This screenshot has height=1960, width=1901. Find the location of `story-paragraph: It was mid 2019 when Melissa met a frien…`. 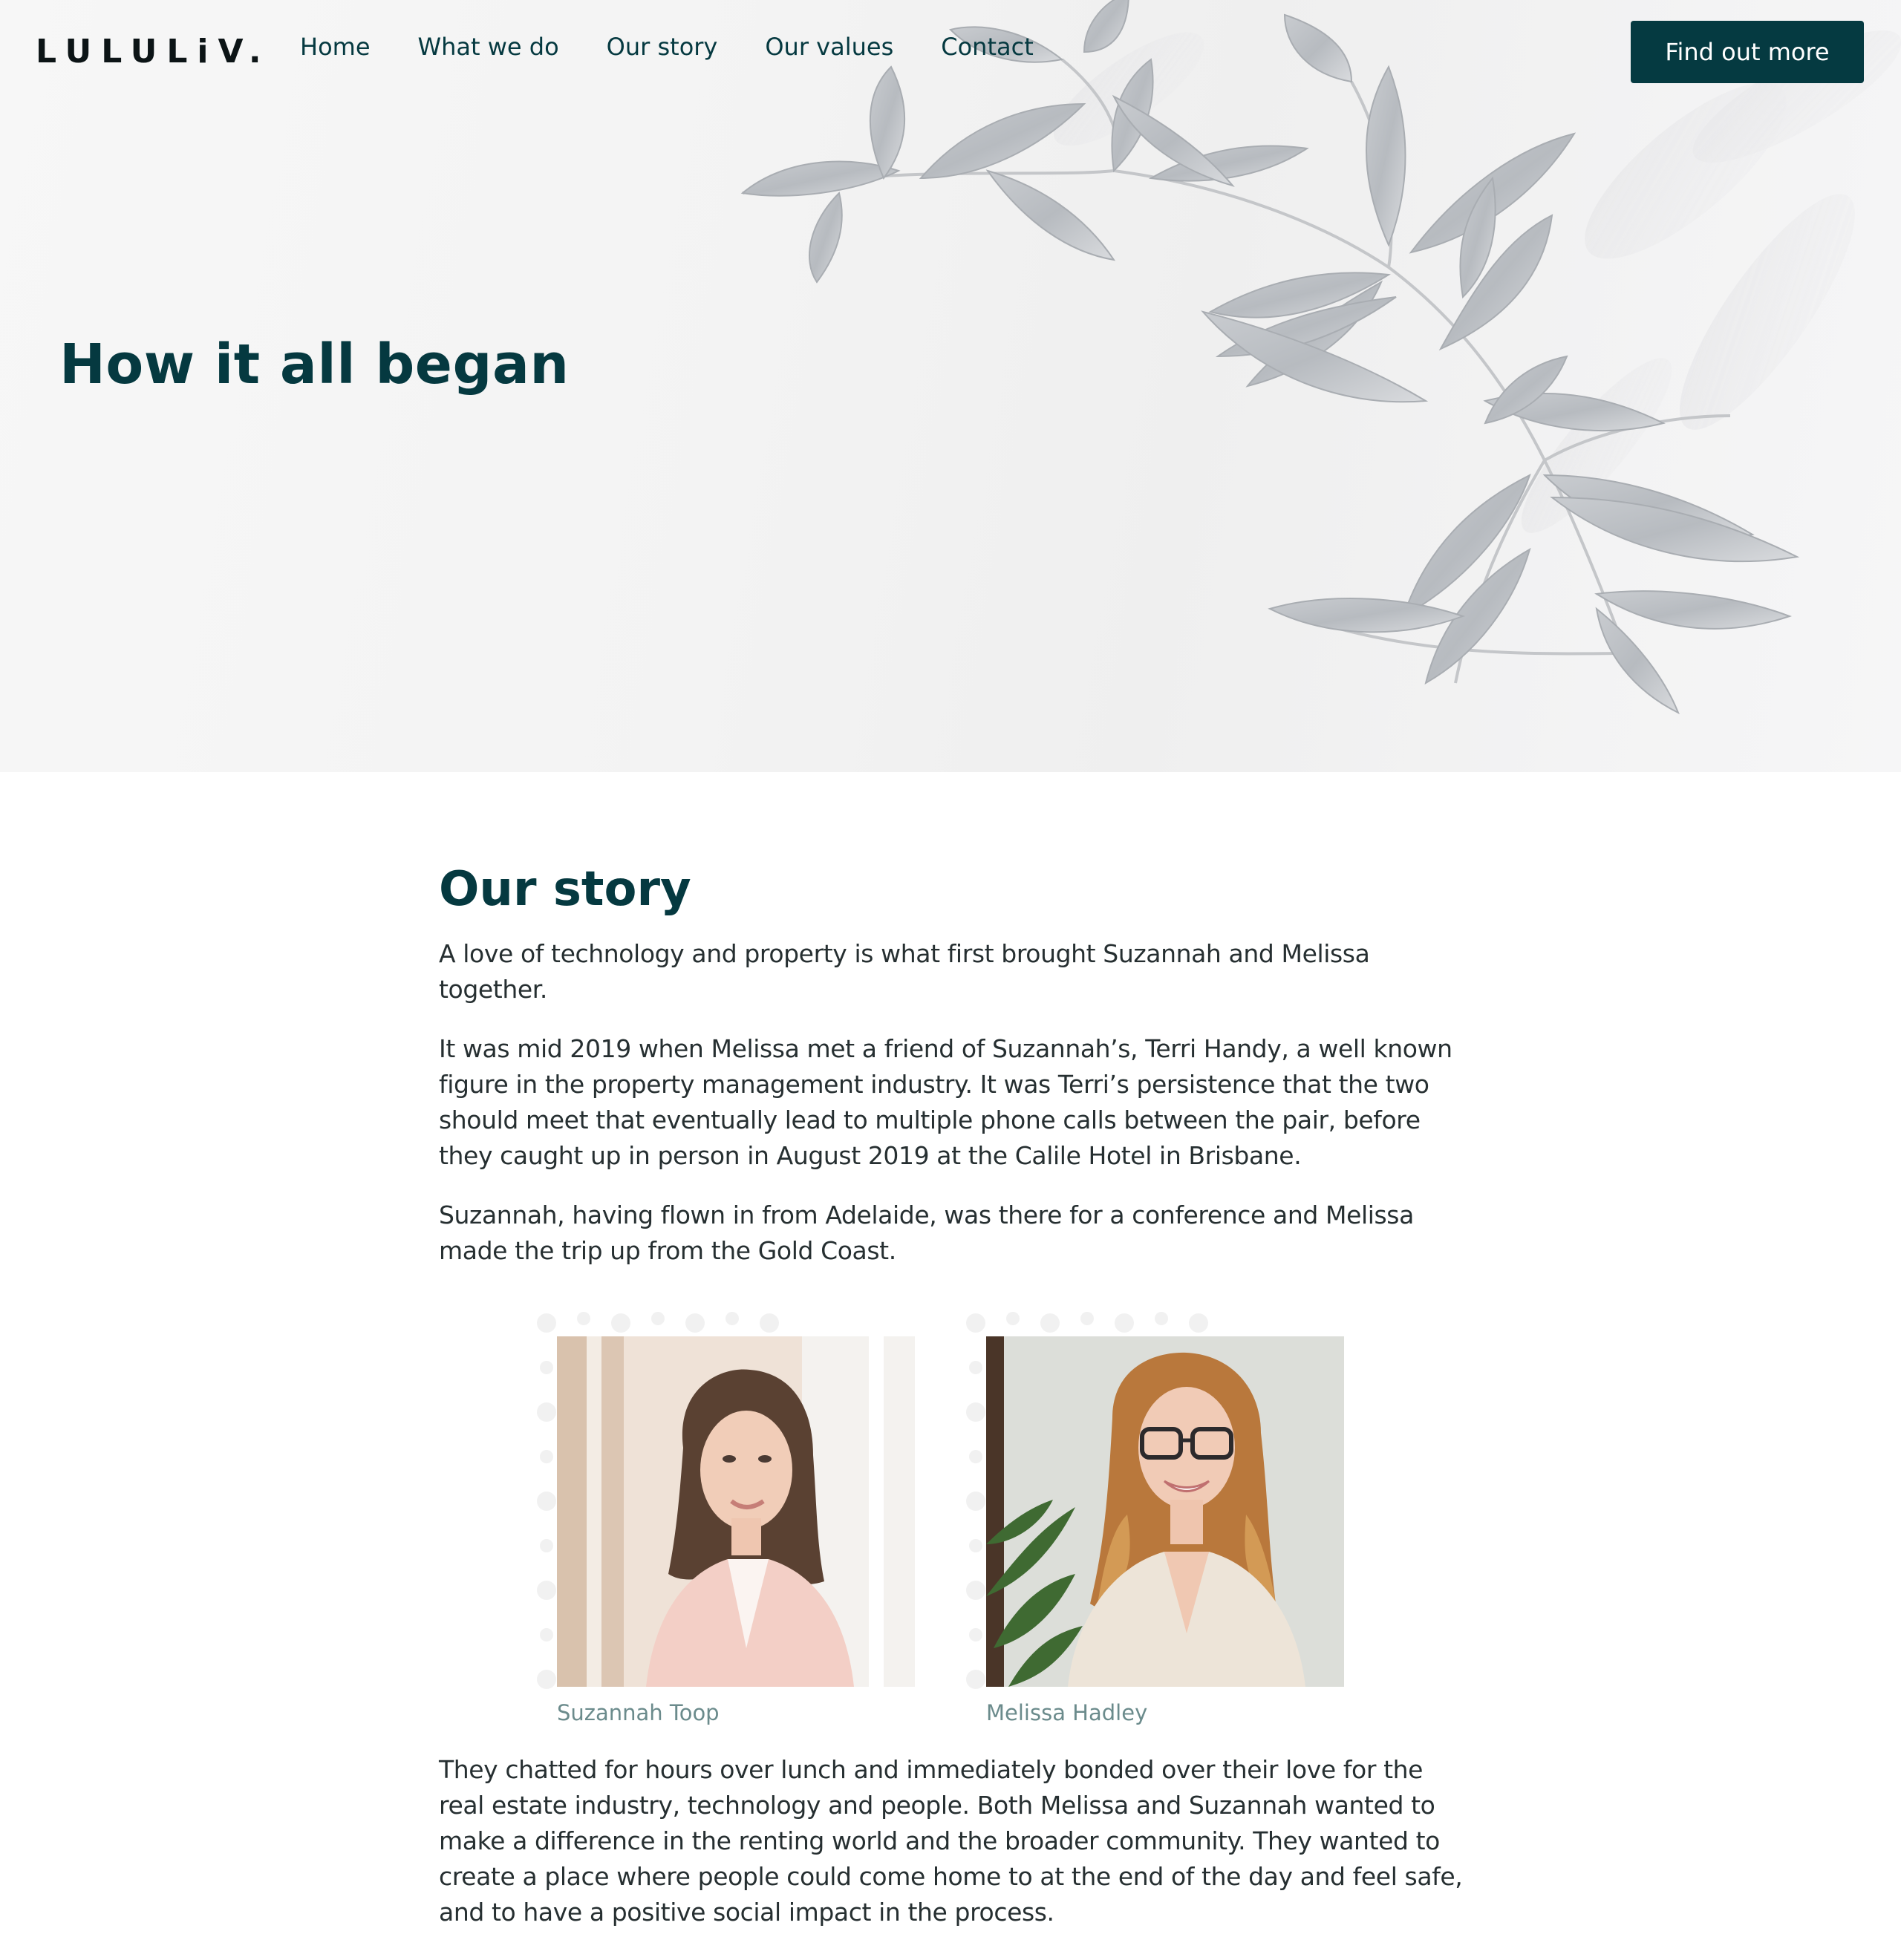

story-paragraph: It was mid 2019 when Melissa met a frien… is located at coordinates (945, 1101).